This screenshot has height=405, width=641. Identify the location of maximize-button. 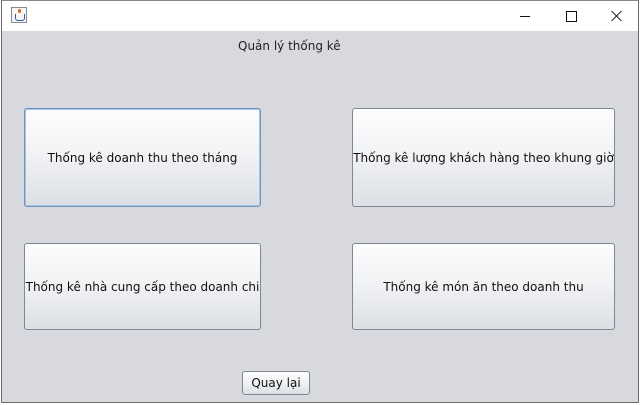
(571, 16).